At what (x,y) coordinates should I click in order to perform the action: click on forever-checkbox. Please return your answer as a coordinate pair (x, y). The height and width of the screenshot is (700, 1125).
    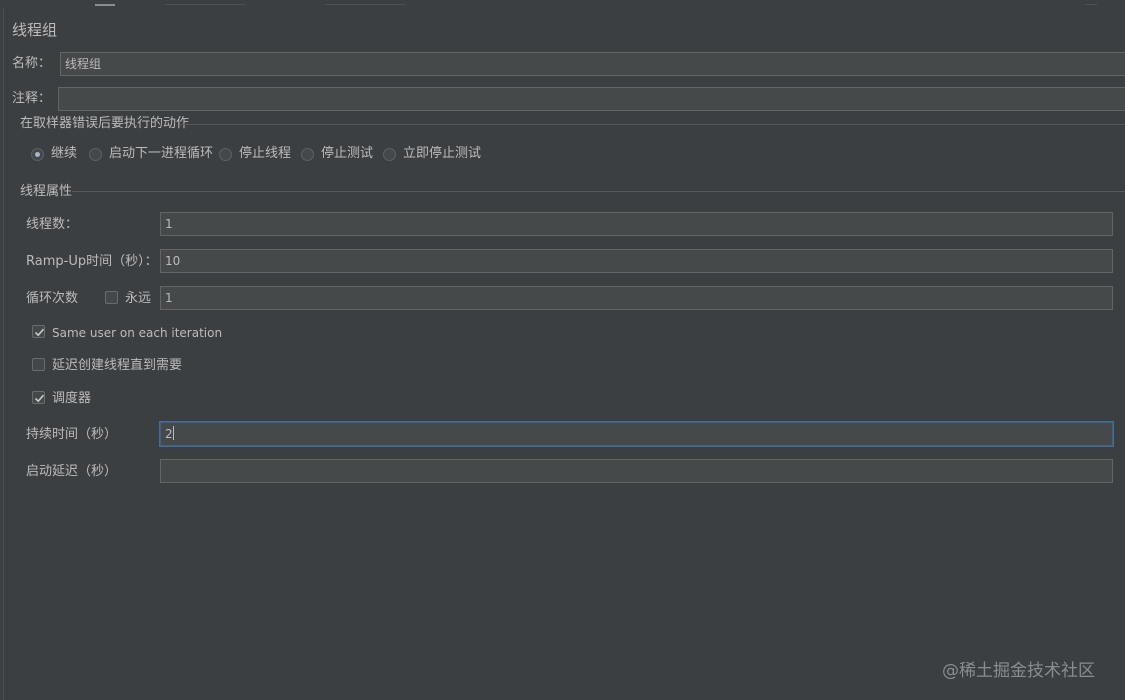
    Looking at the image, I should click on (111, 297).